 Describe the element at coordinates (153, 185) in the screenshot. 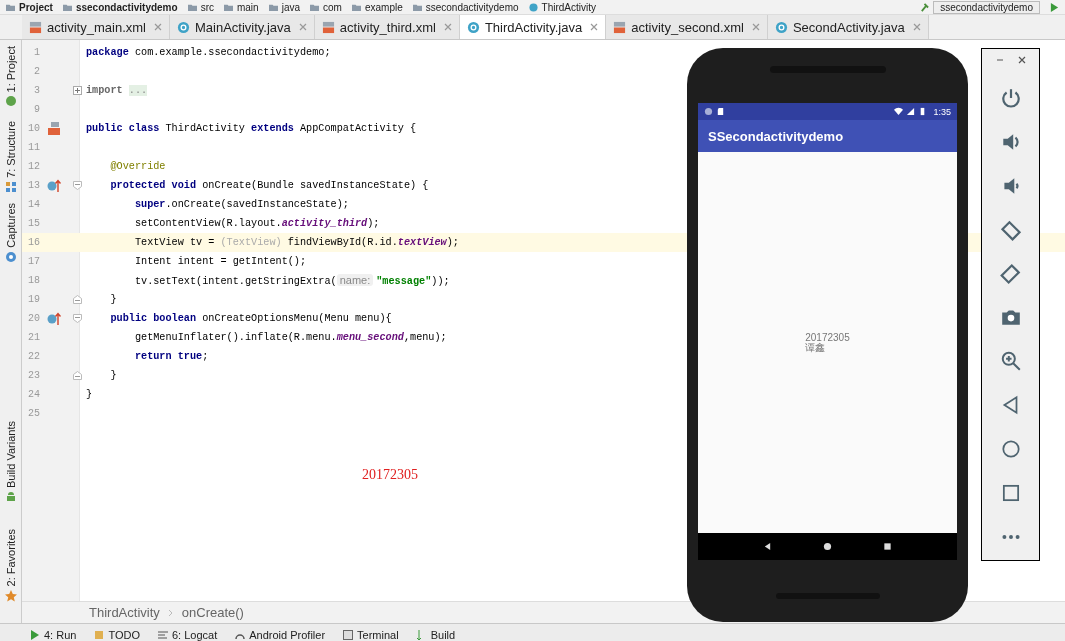

I see `code-token: protected void` at that location.